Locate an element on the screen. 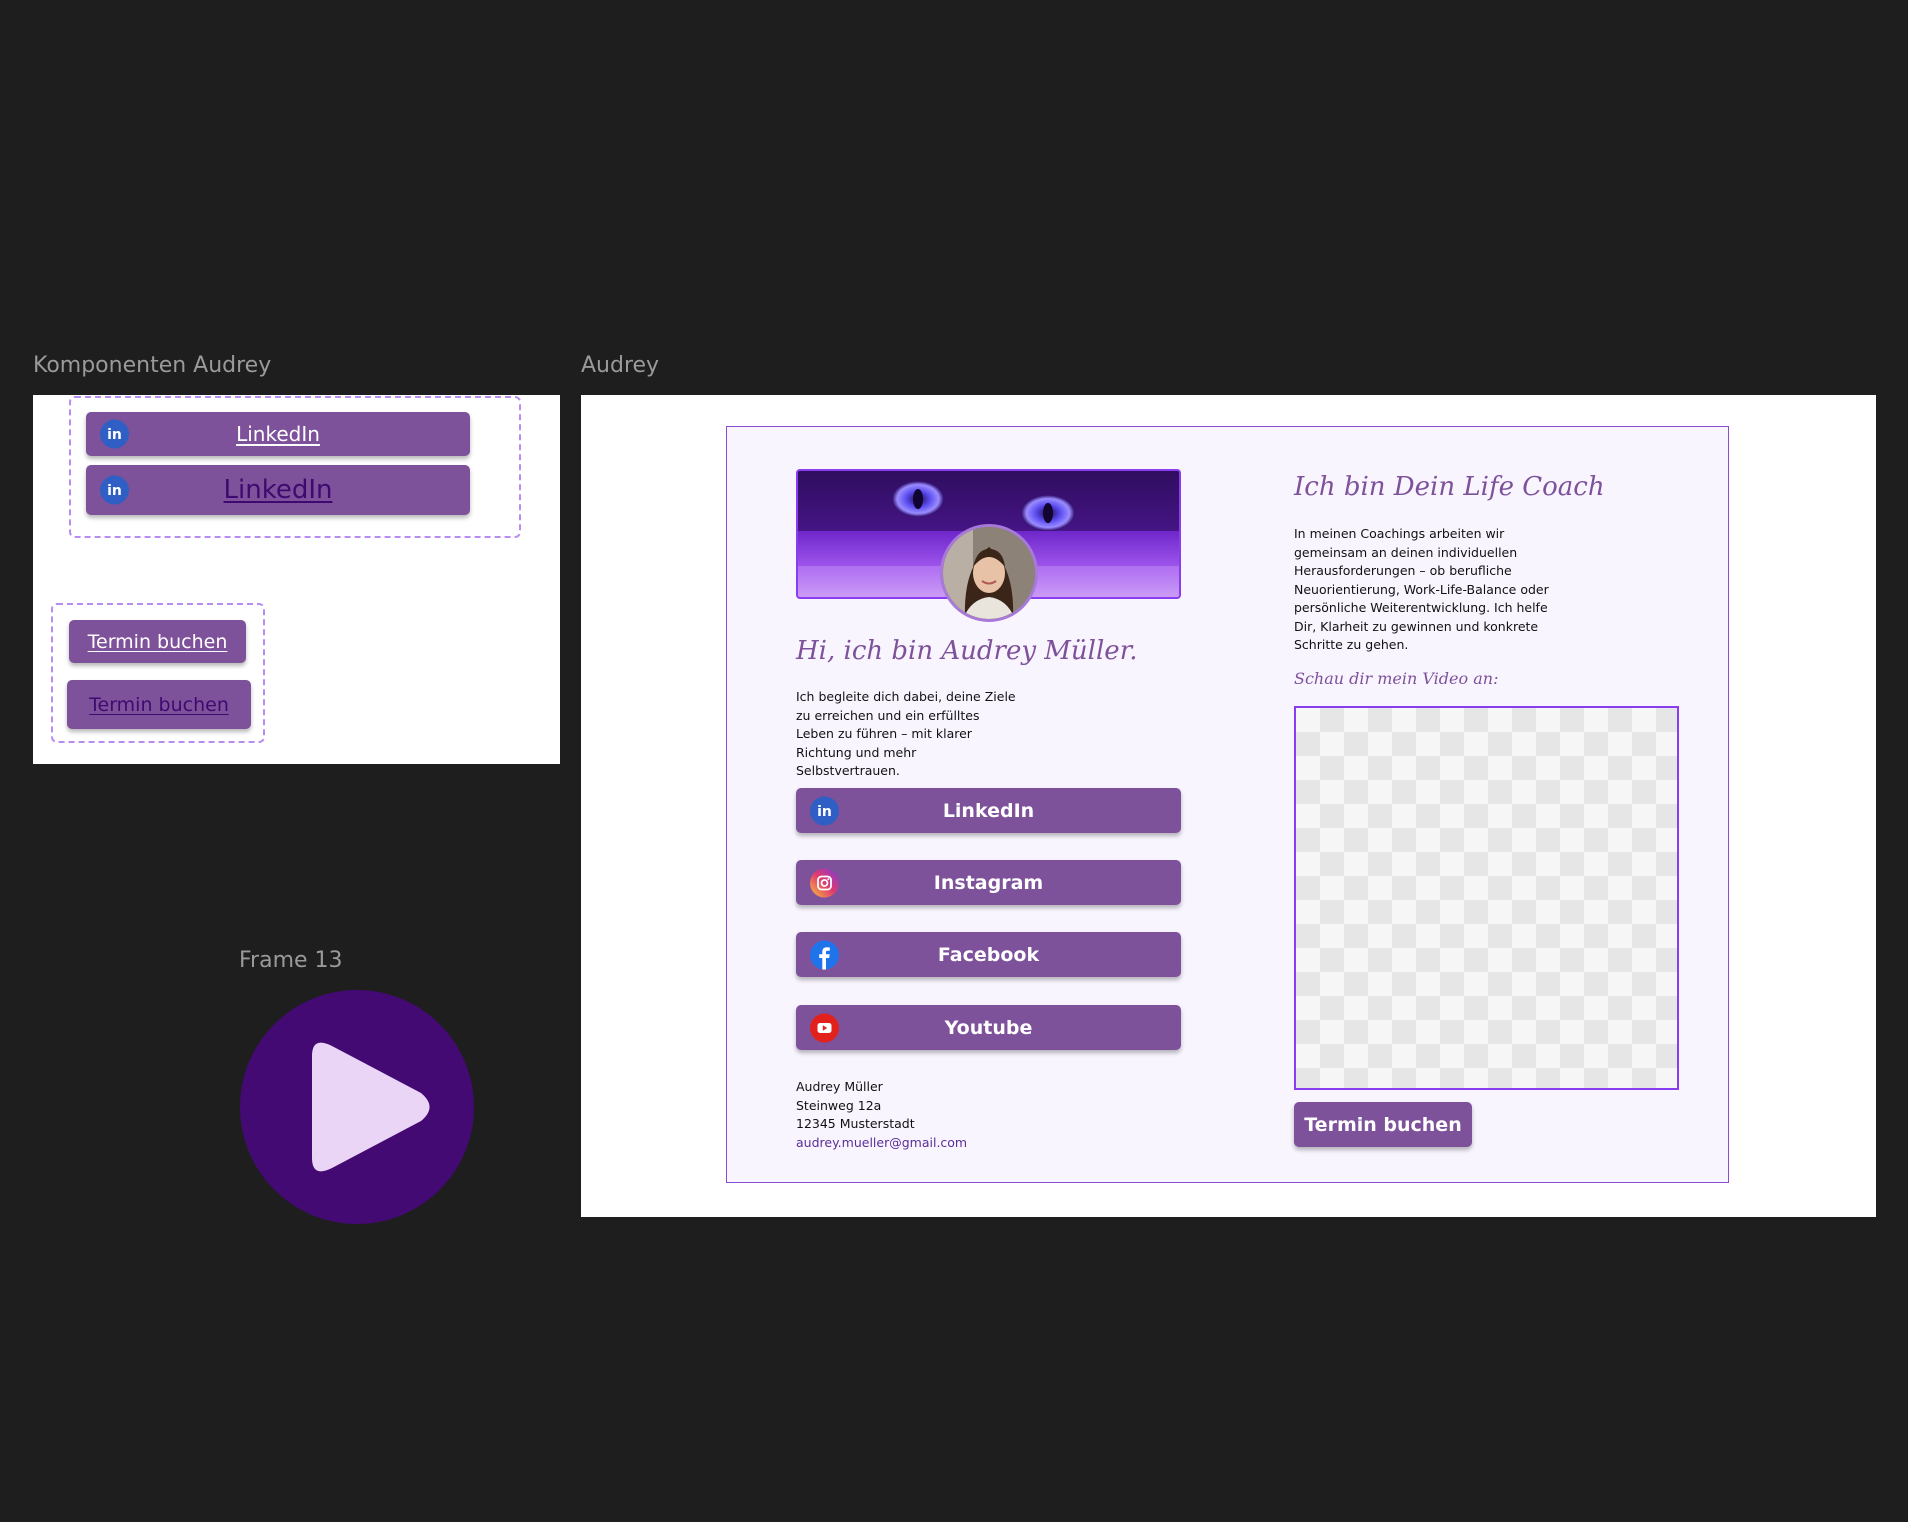 Image resolution: width=1908 pixels, height=1522 pixels. termin-button-hover: Termin buchen is located at coordinates (159, 704).